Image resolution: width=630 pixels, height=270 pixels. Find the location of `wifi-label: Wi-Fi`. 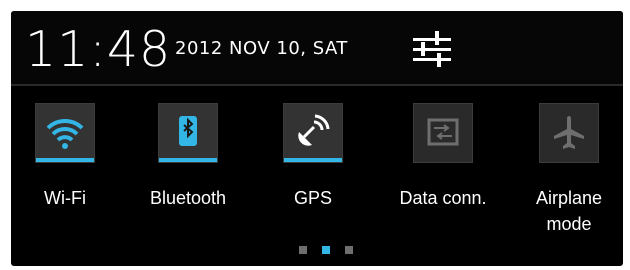

wifi-label: Wi-Fi is located at coordinates (65, 198).